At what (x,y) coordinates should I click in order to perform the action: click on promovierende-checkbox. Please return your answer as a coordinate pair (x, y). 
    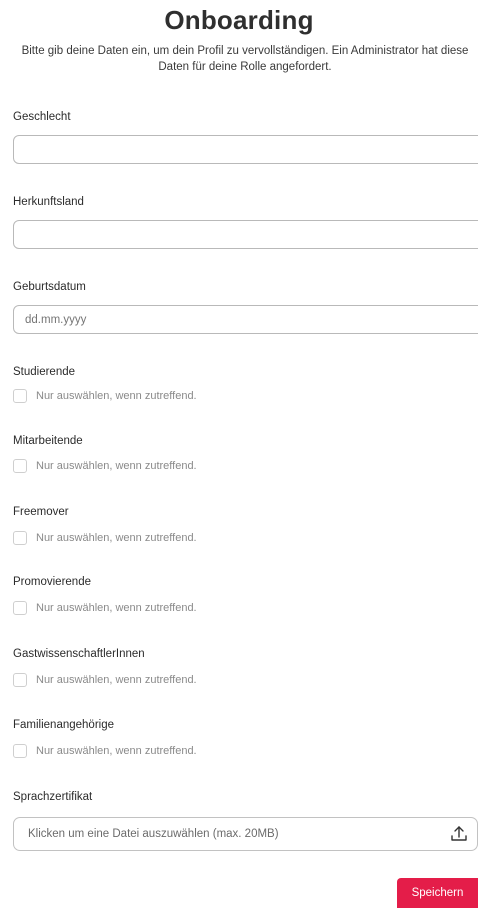
    Looking at the image, I should click on (20, 608).